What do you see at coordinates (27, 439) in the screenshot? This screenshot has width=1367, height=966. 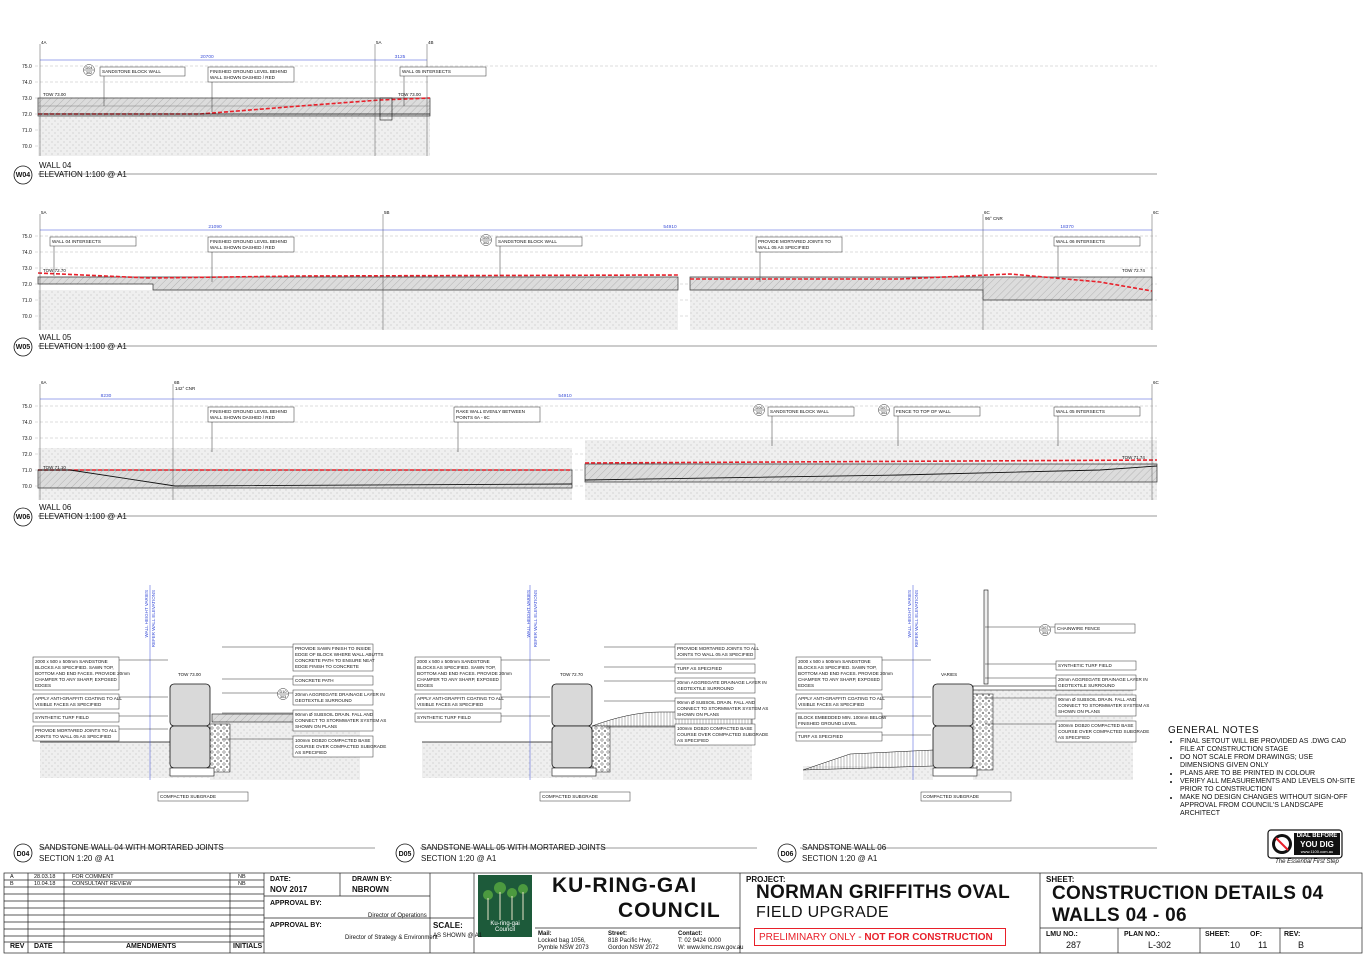 I see `level-label: 73.0` at bounding box center [27, 439].